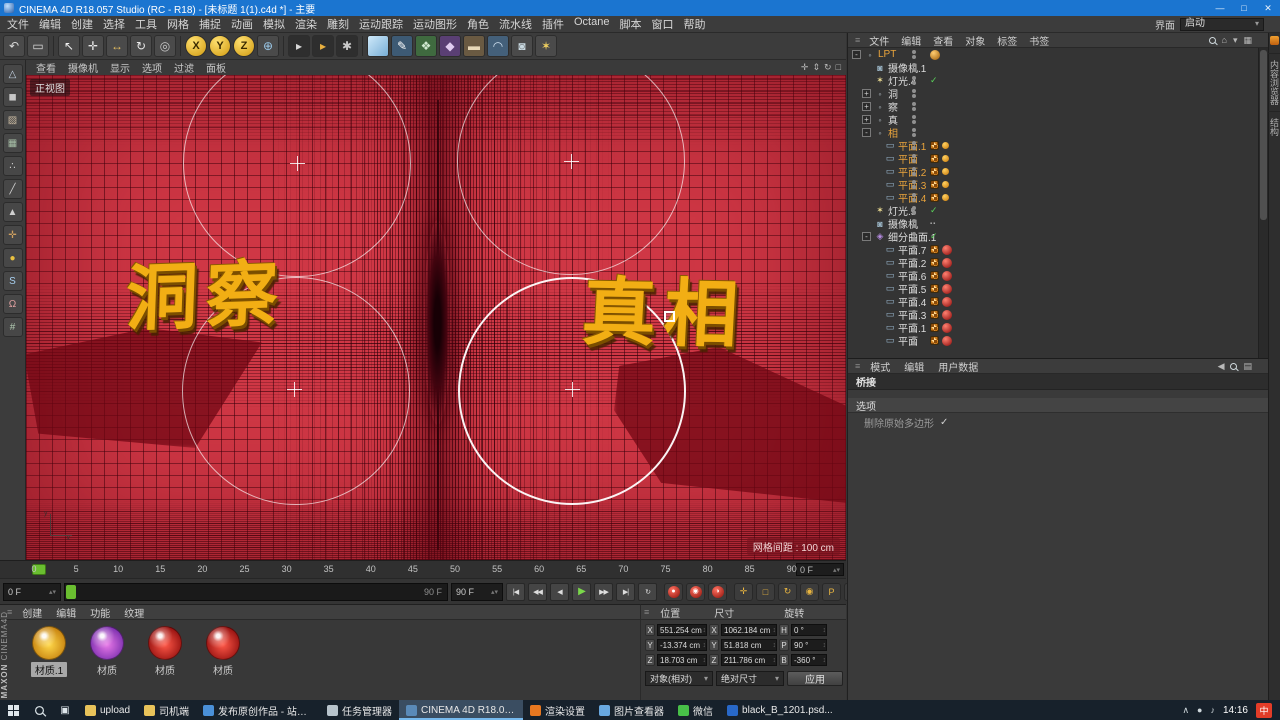  Describe the element at coordinates (647, 591) in the screenshot. I see `loop-button: ↻` at that location.